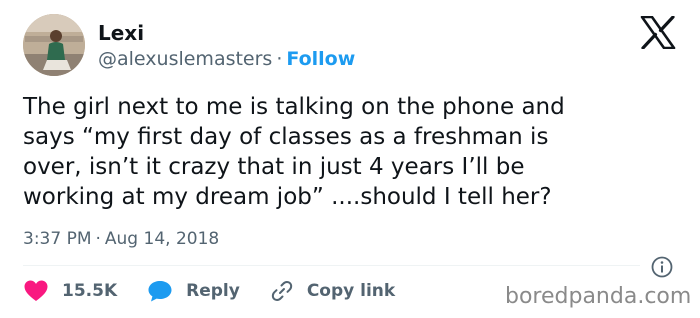 The width and height of the screenshot is (700, 318). I want to click on copy-link-label: Copy link, so click(351, 291).